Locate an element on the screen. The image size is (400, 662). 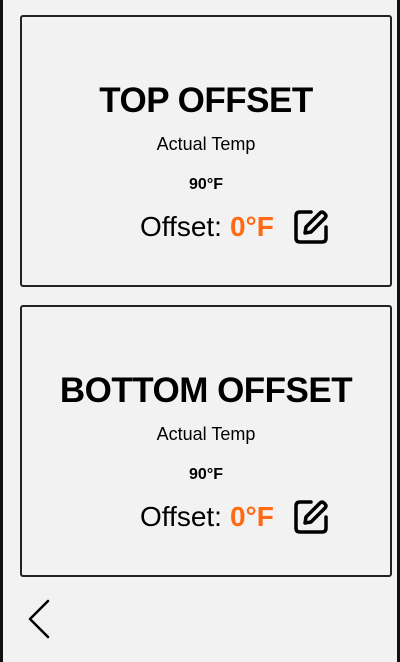
back-button is located at coordinates (39, 619).